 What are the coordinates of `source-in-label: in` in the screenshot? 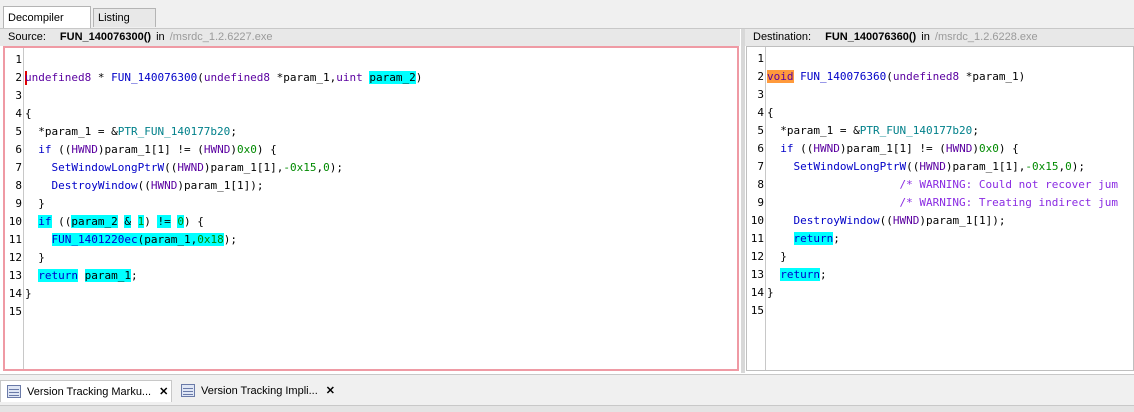 It's located at (160, 37).